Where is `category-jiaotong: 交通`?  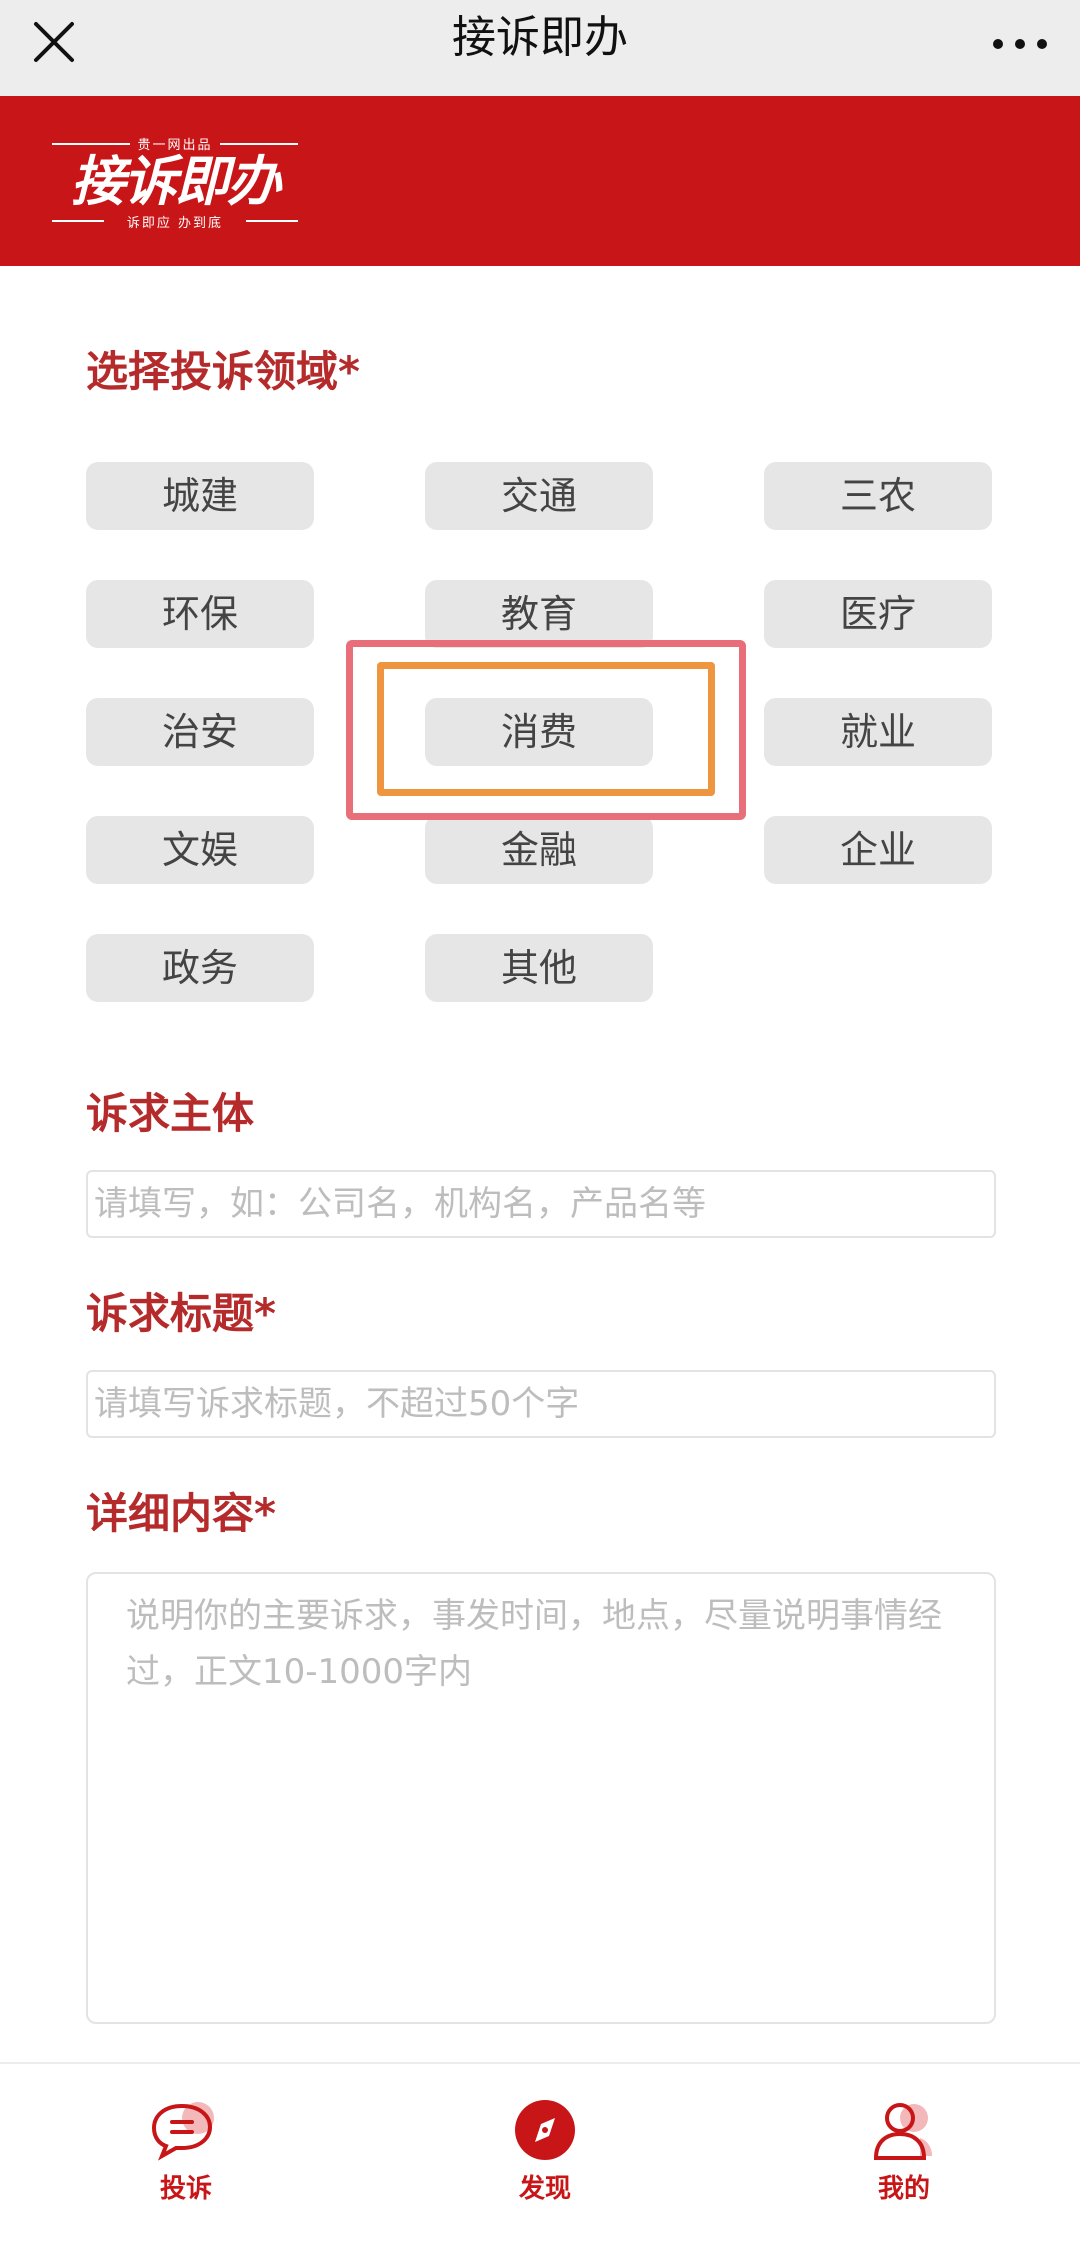
category-jiaotong: 交通 is located at coordinates (539, 496).